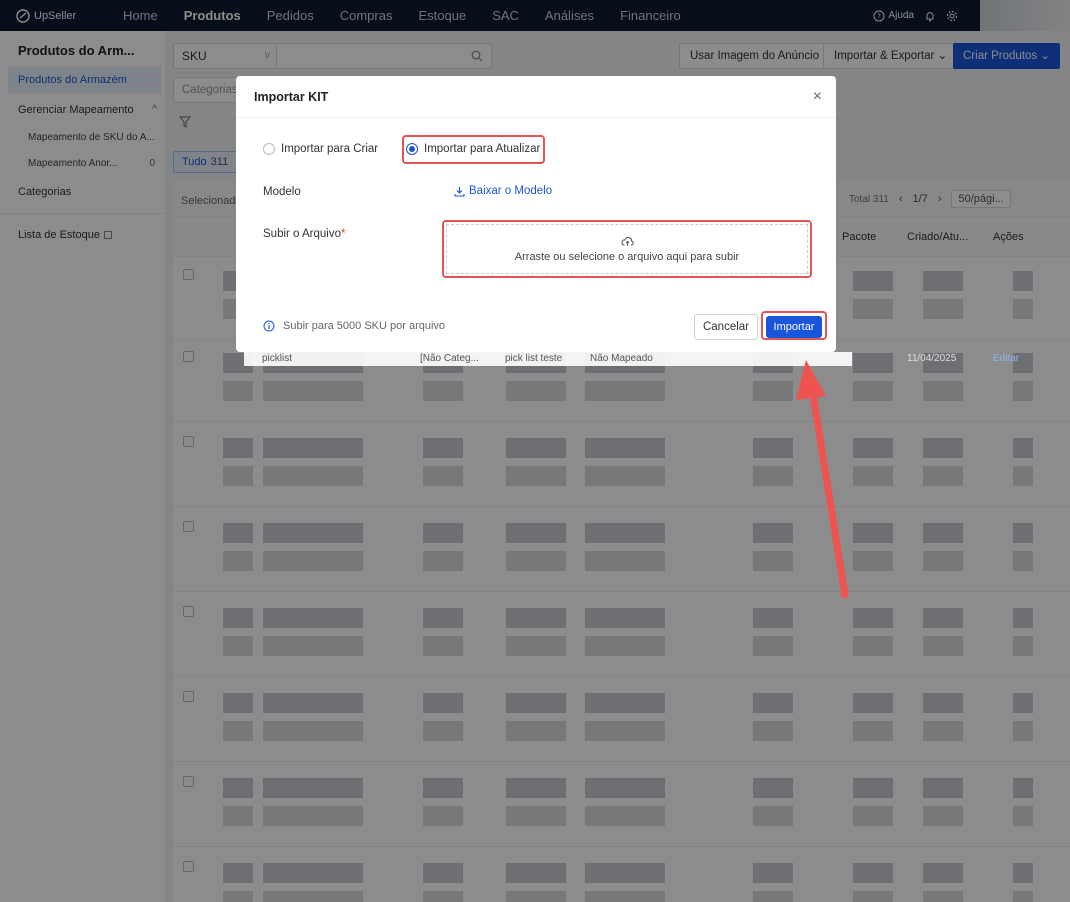  I want to click on radio-label: Importar para Criar, so click(330, 149).